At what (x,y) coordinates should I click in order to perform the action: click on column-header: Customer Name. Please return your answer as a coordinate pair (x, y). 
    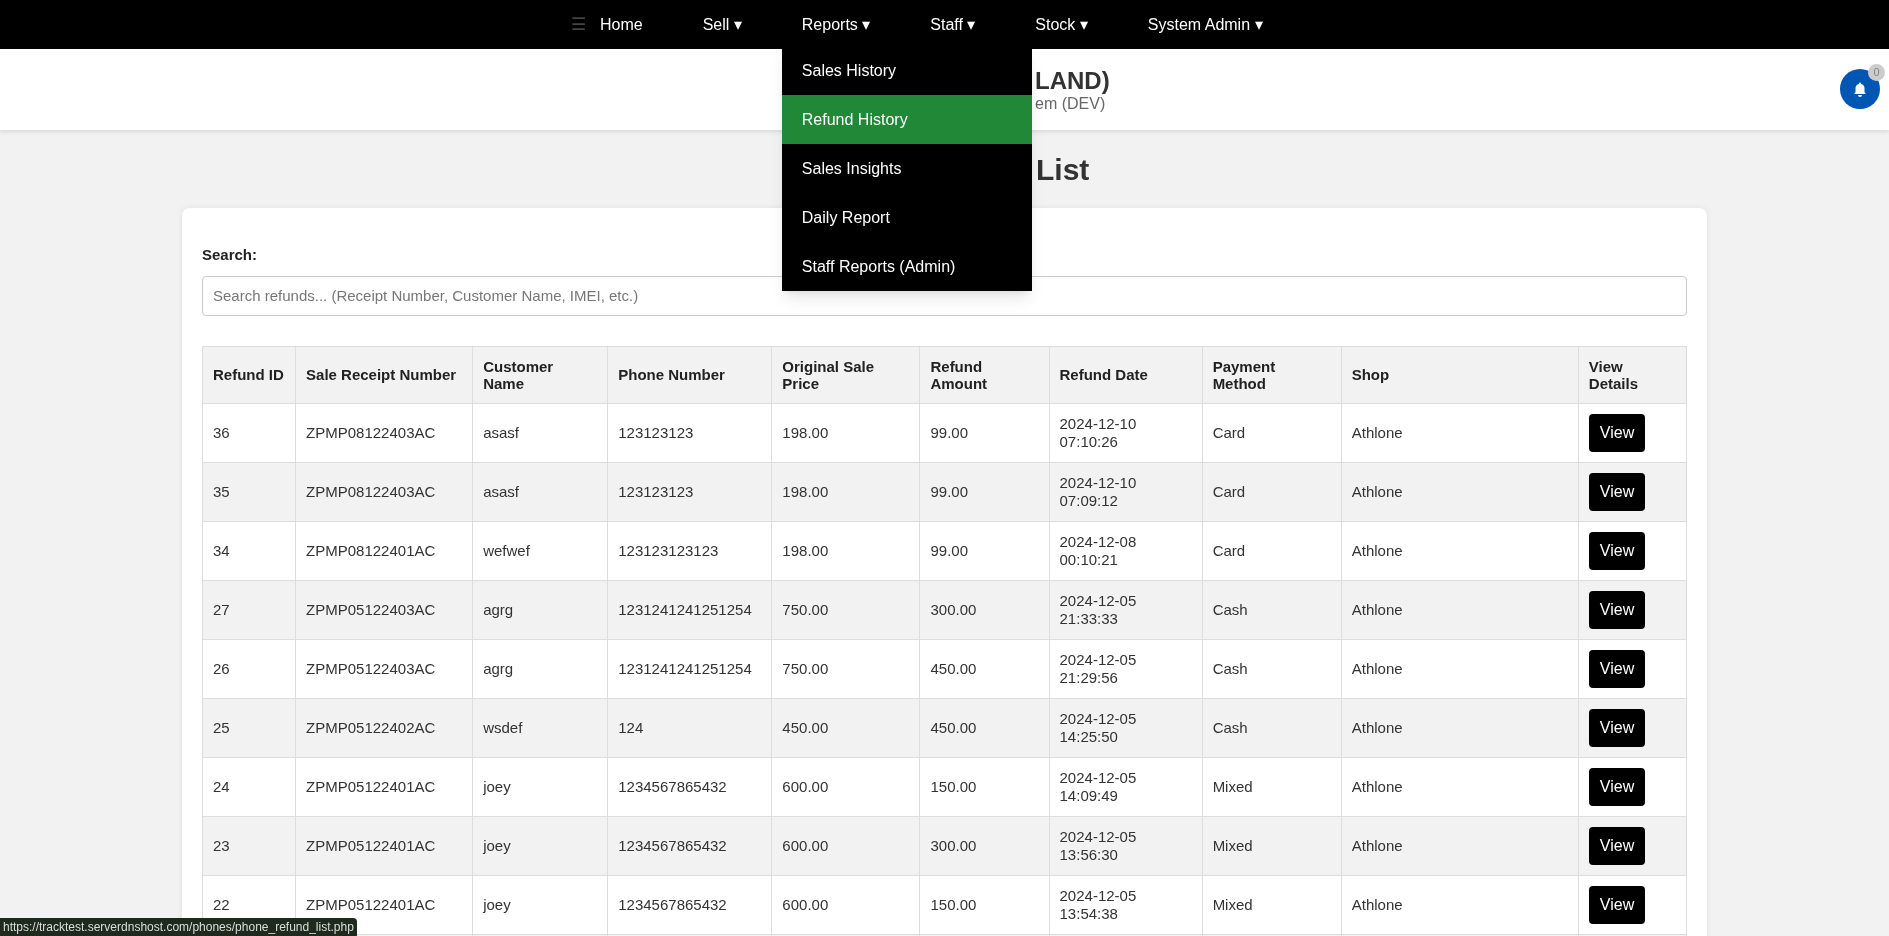
    Looking at the image, I should click on (540, 374).